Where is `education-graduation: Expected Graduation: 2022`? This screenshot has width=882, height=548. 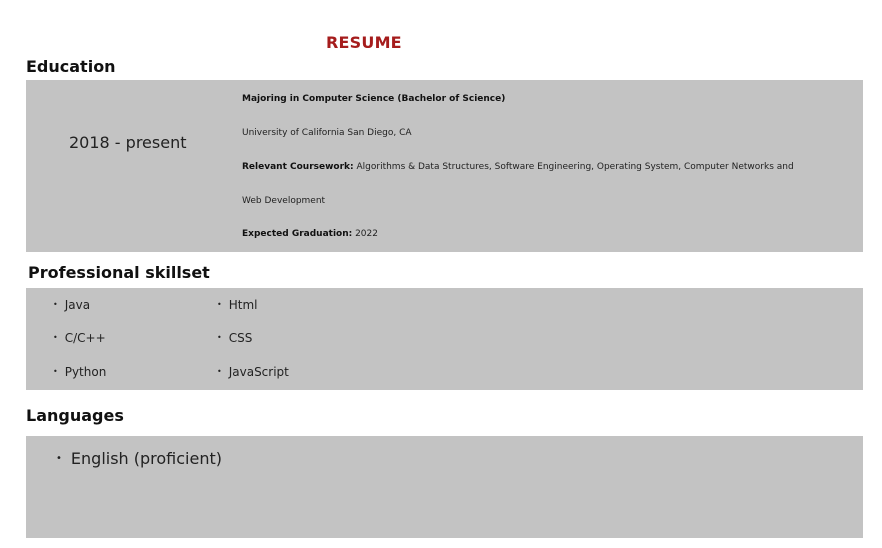
education-graduation: Expected Graduation: 2022 is located at coordinates (310, 234).